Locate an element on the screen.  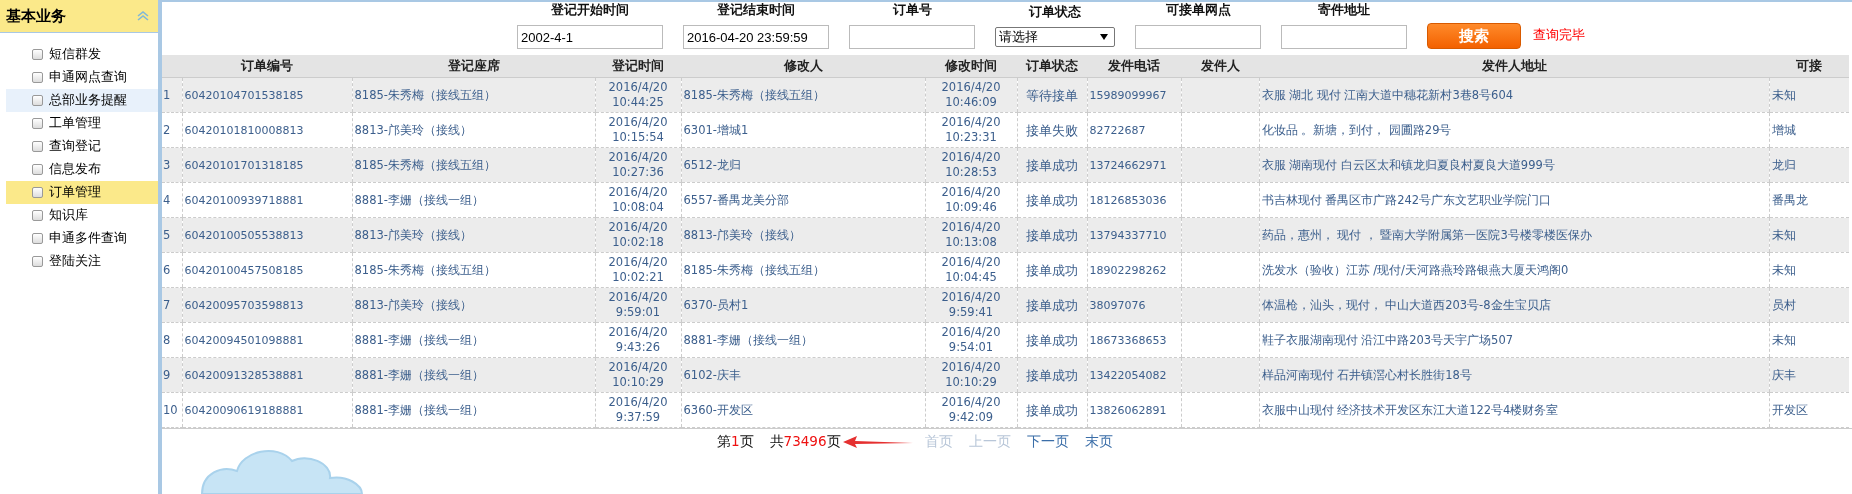
table-cell: 等待接单 is located at coordinates (1052, 95).